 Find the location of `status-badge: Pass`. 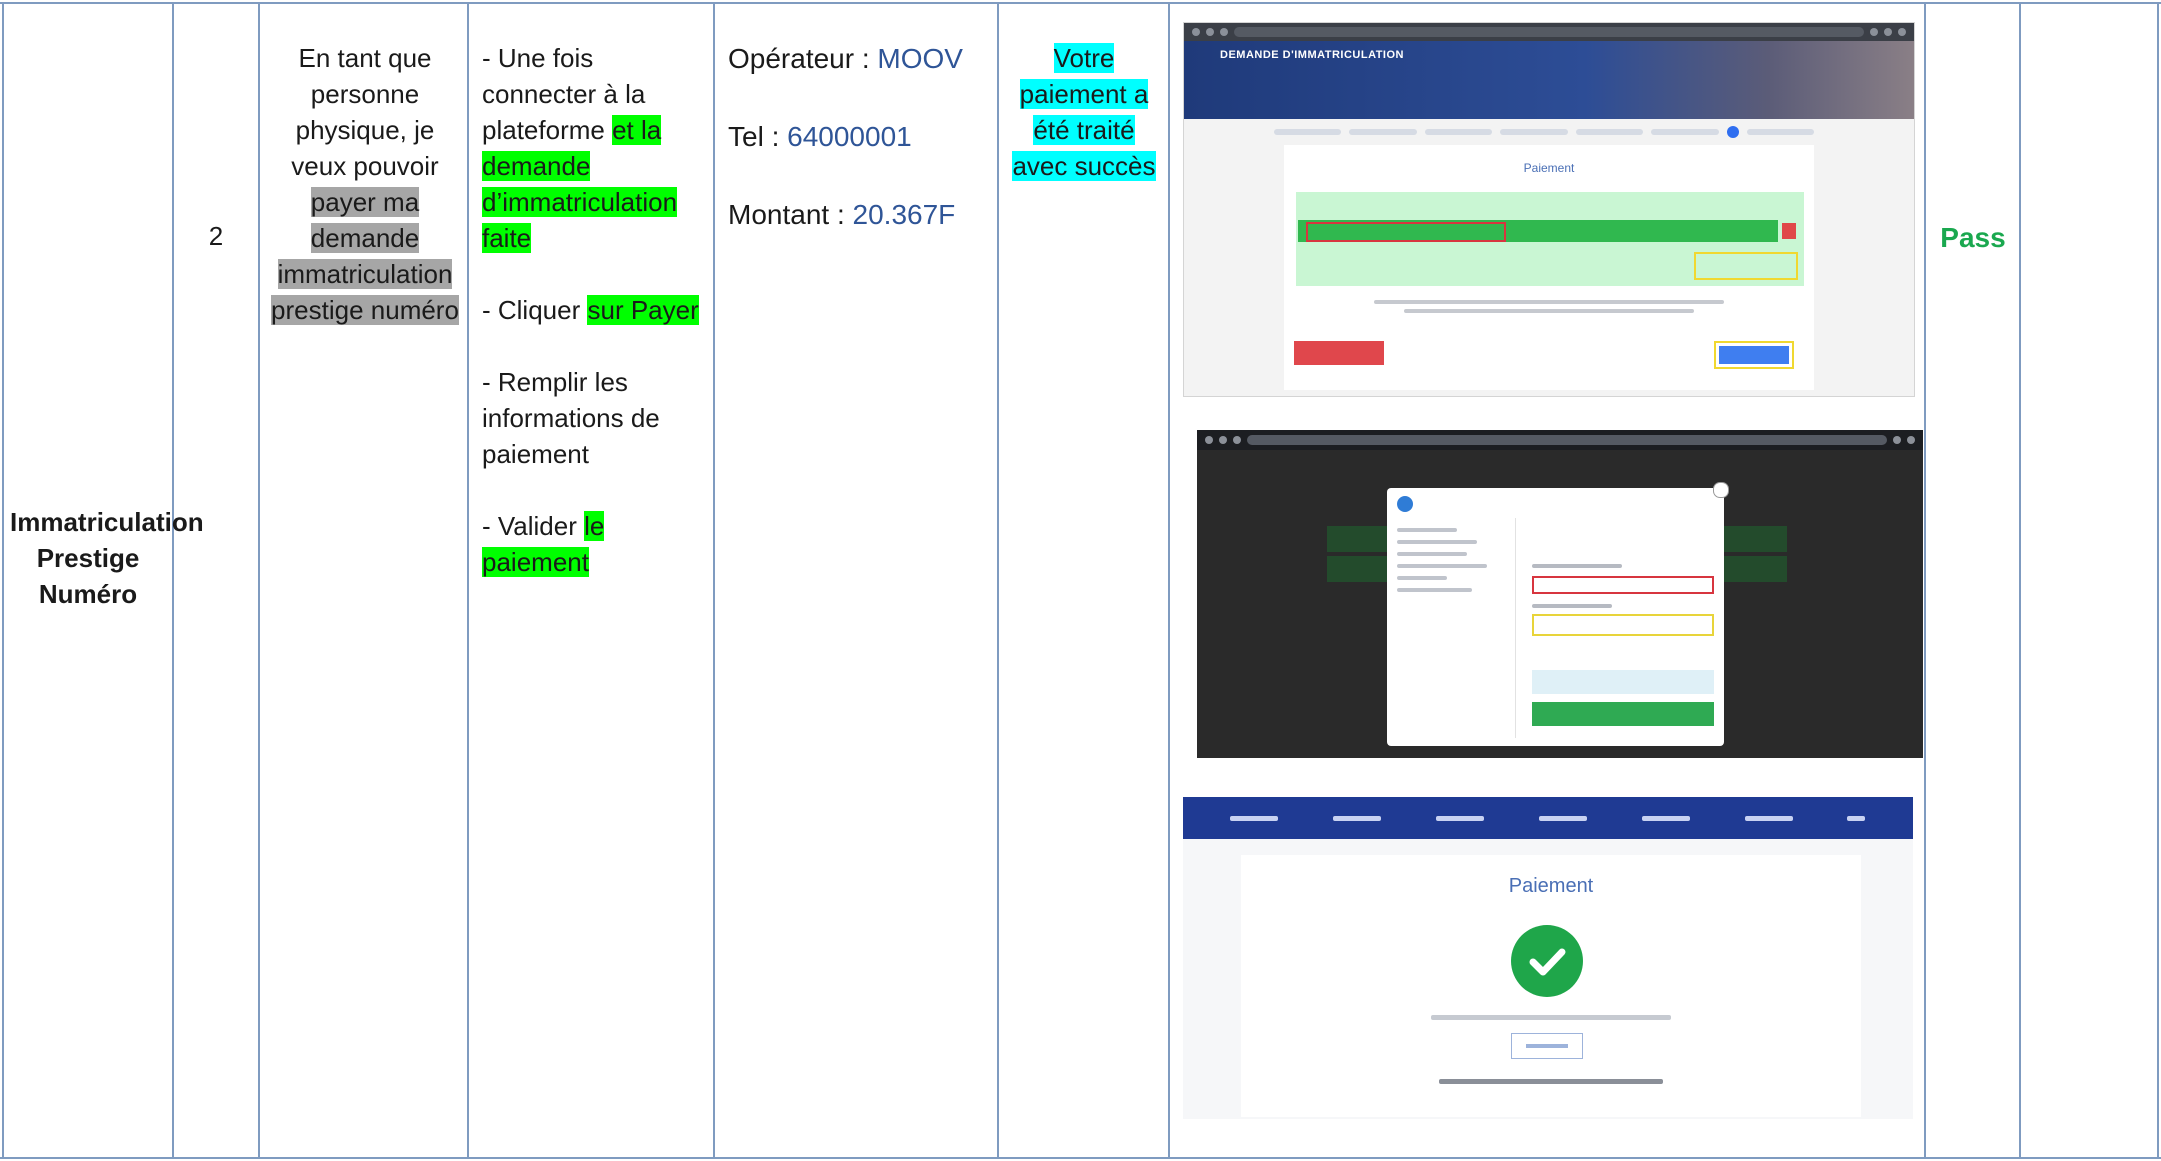

status-badge: Pass is located at coordinates (1973, 237).